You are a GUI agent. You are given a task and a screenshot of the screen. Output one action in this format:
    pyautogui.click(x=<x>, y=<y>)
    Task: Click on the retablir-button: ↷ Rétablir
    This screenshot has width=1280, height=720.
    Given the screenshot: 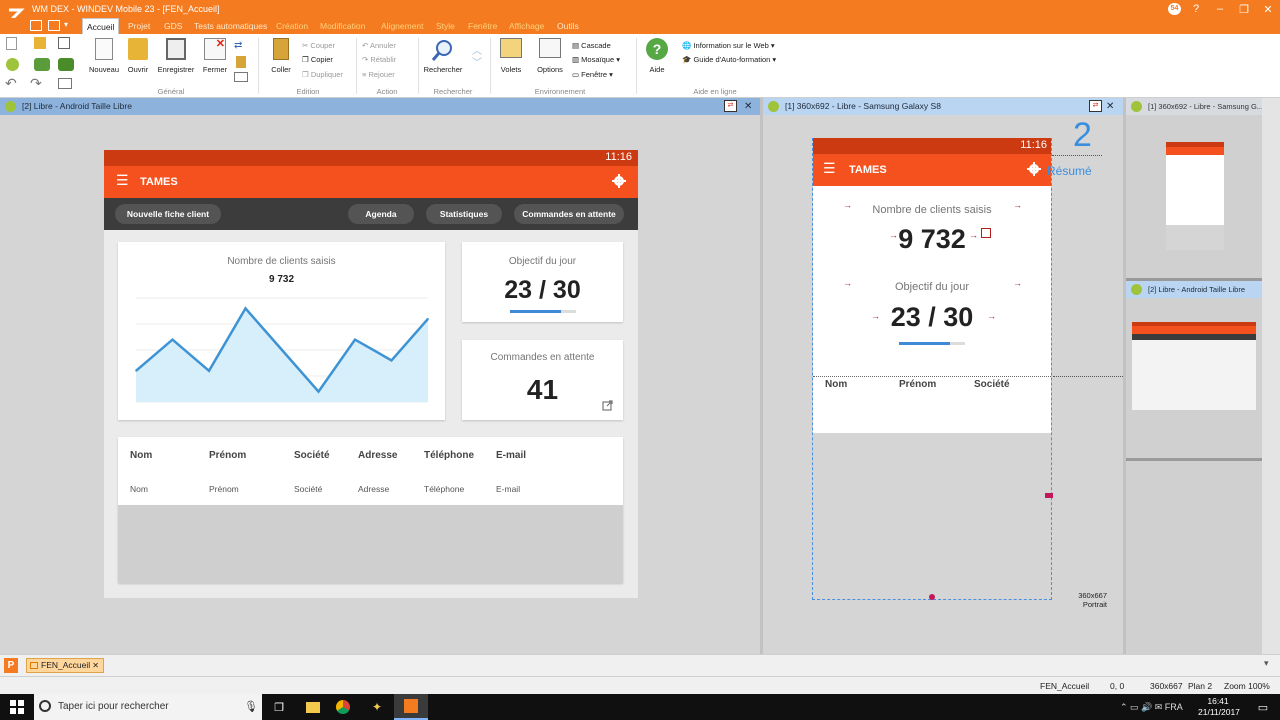 What is the action you would take?
    pyautogui.click(x=379, y=60)
    